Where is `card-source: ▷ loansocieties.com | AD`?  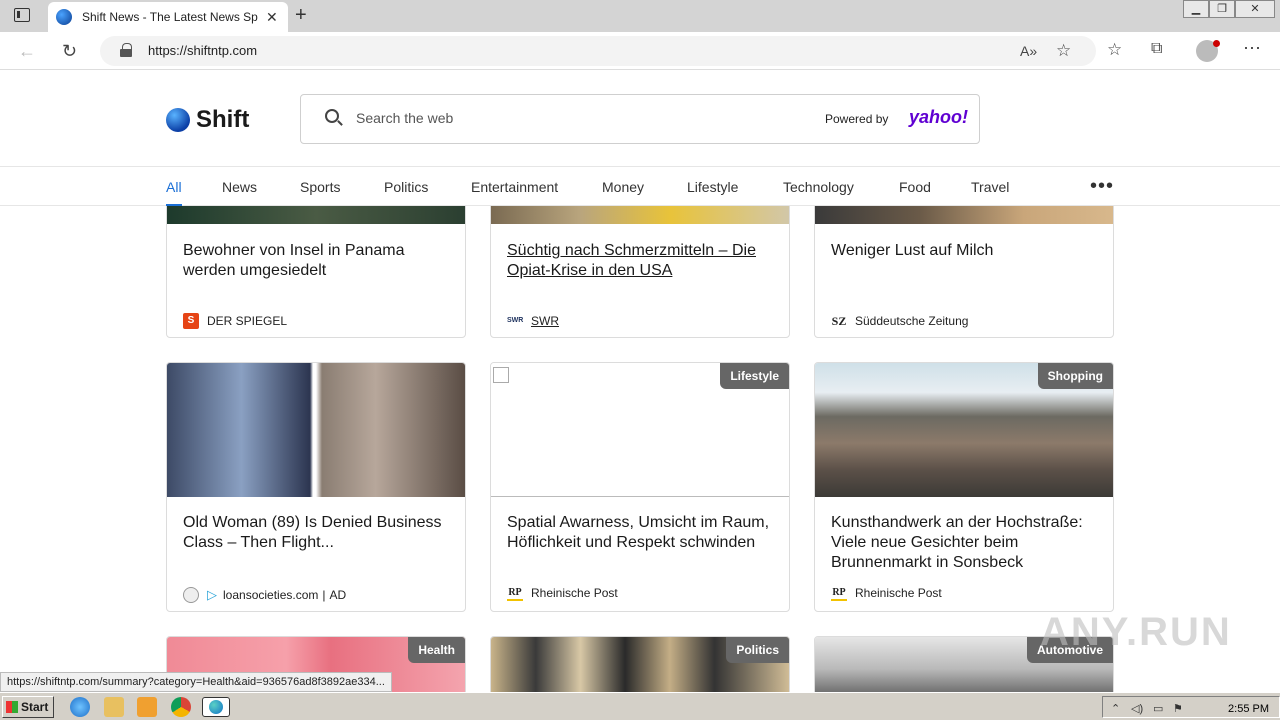
card-source: ▷ loansocieties.com | AD is located at coordinates (264, 595).